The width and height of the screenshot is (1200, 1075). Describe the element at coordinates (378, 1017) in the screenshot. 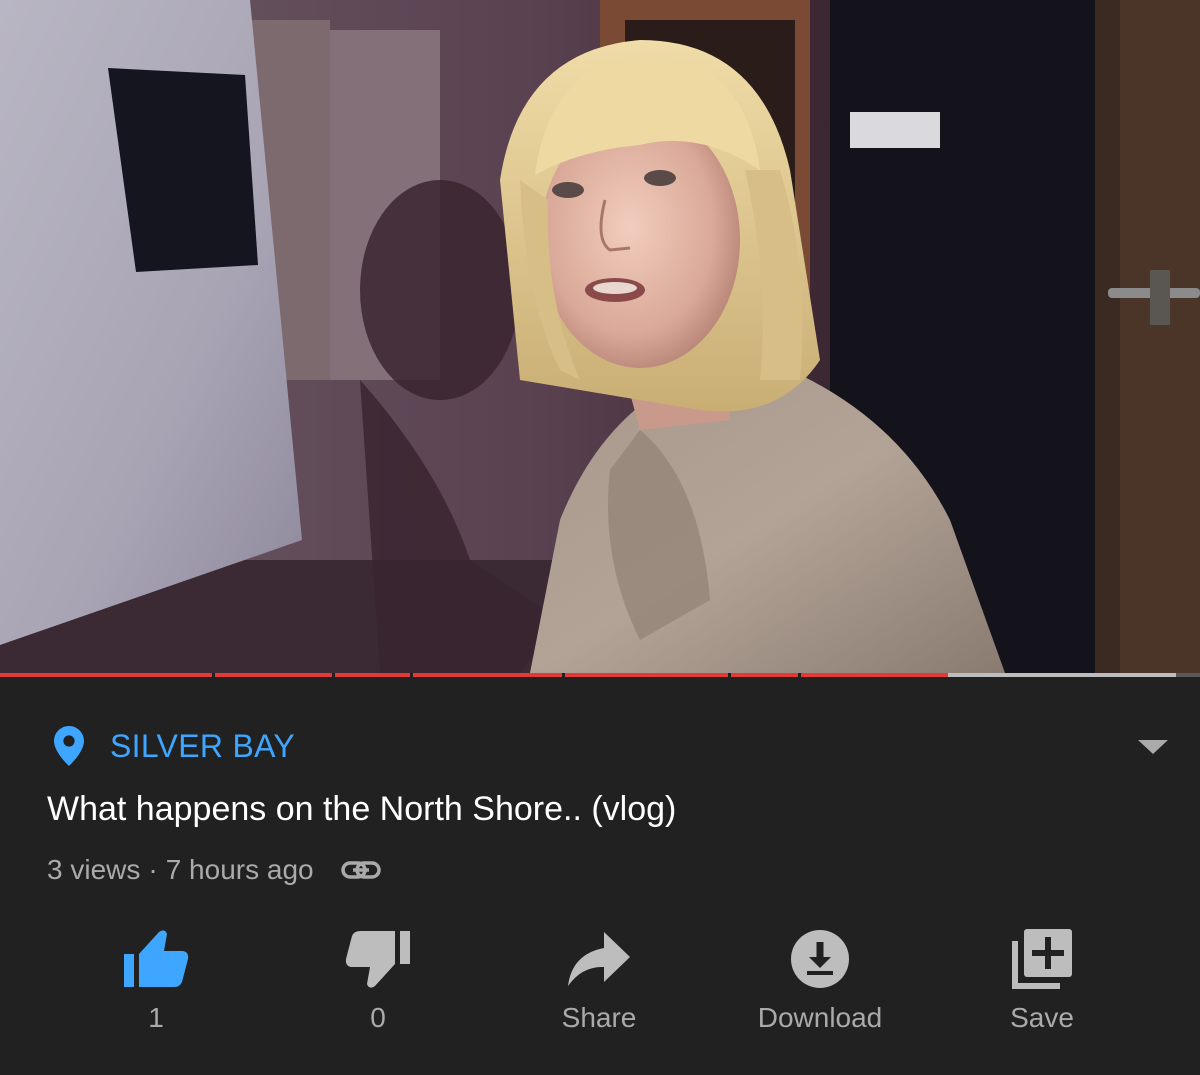

I see `dislike-count: 0` at that location.